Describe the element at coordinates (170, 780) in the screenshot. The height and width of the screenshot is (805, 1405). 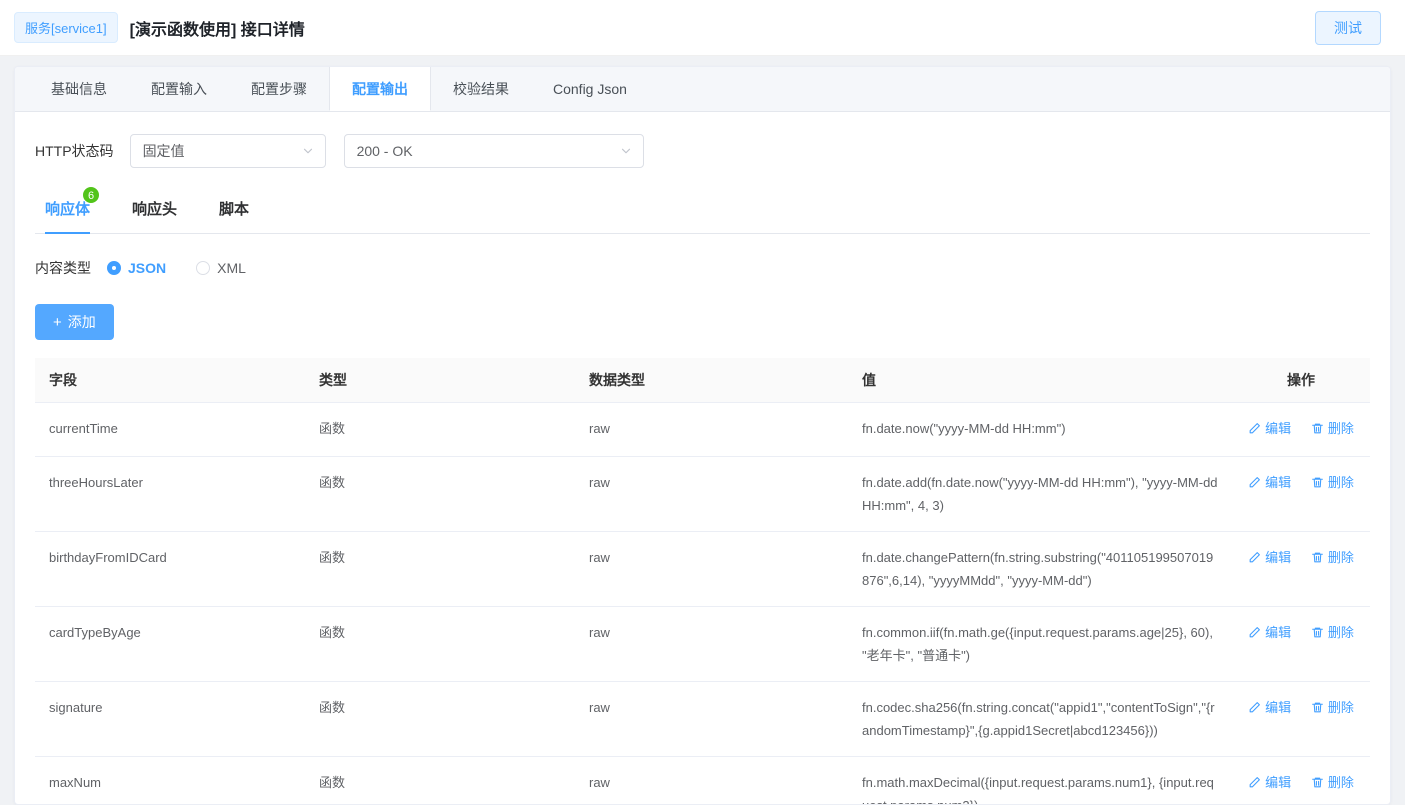
I see `field-cell: maxNum` at that location.